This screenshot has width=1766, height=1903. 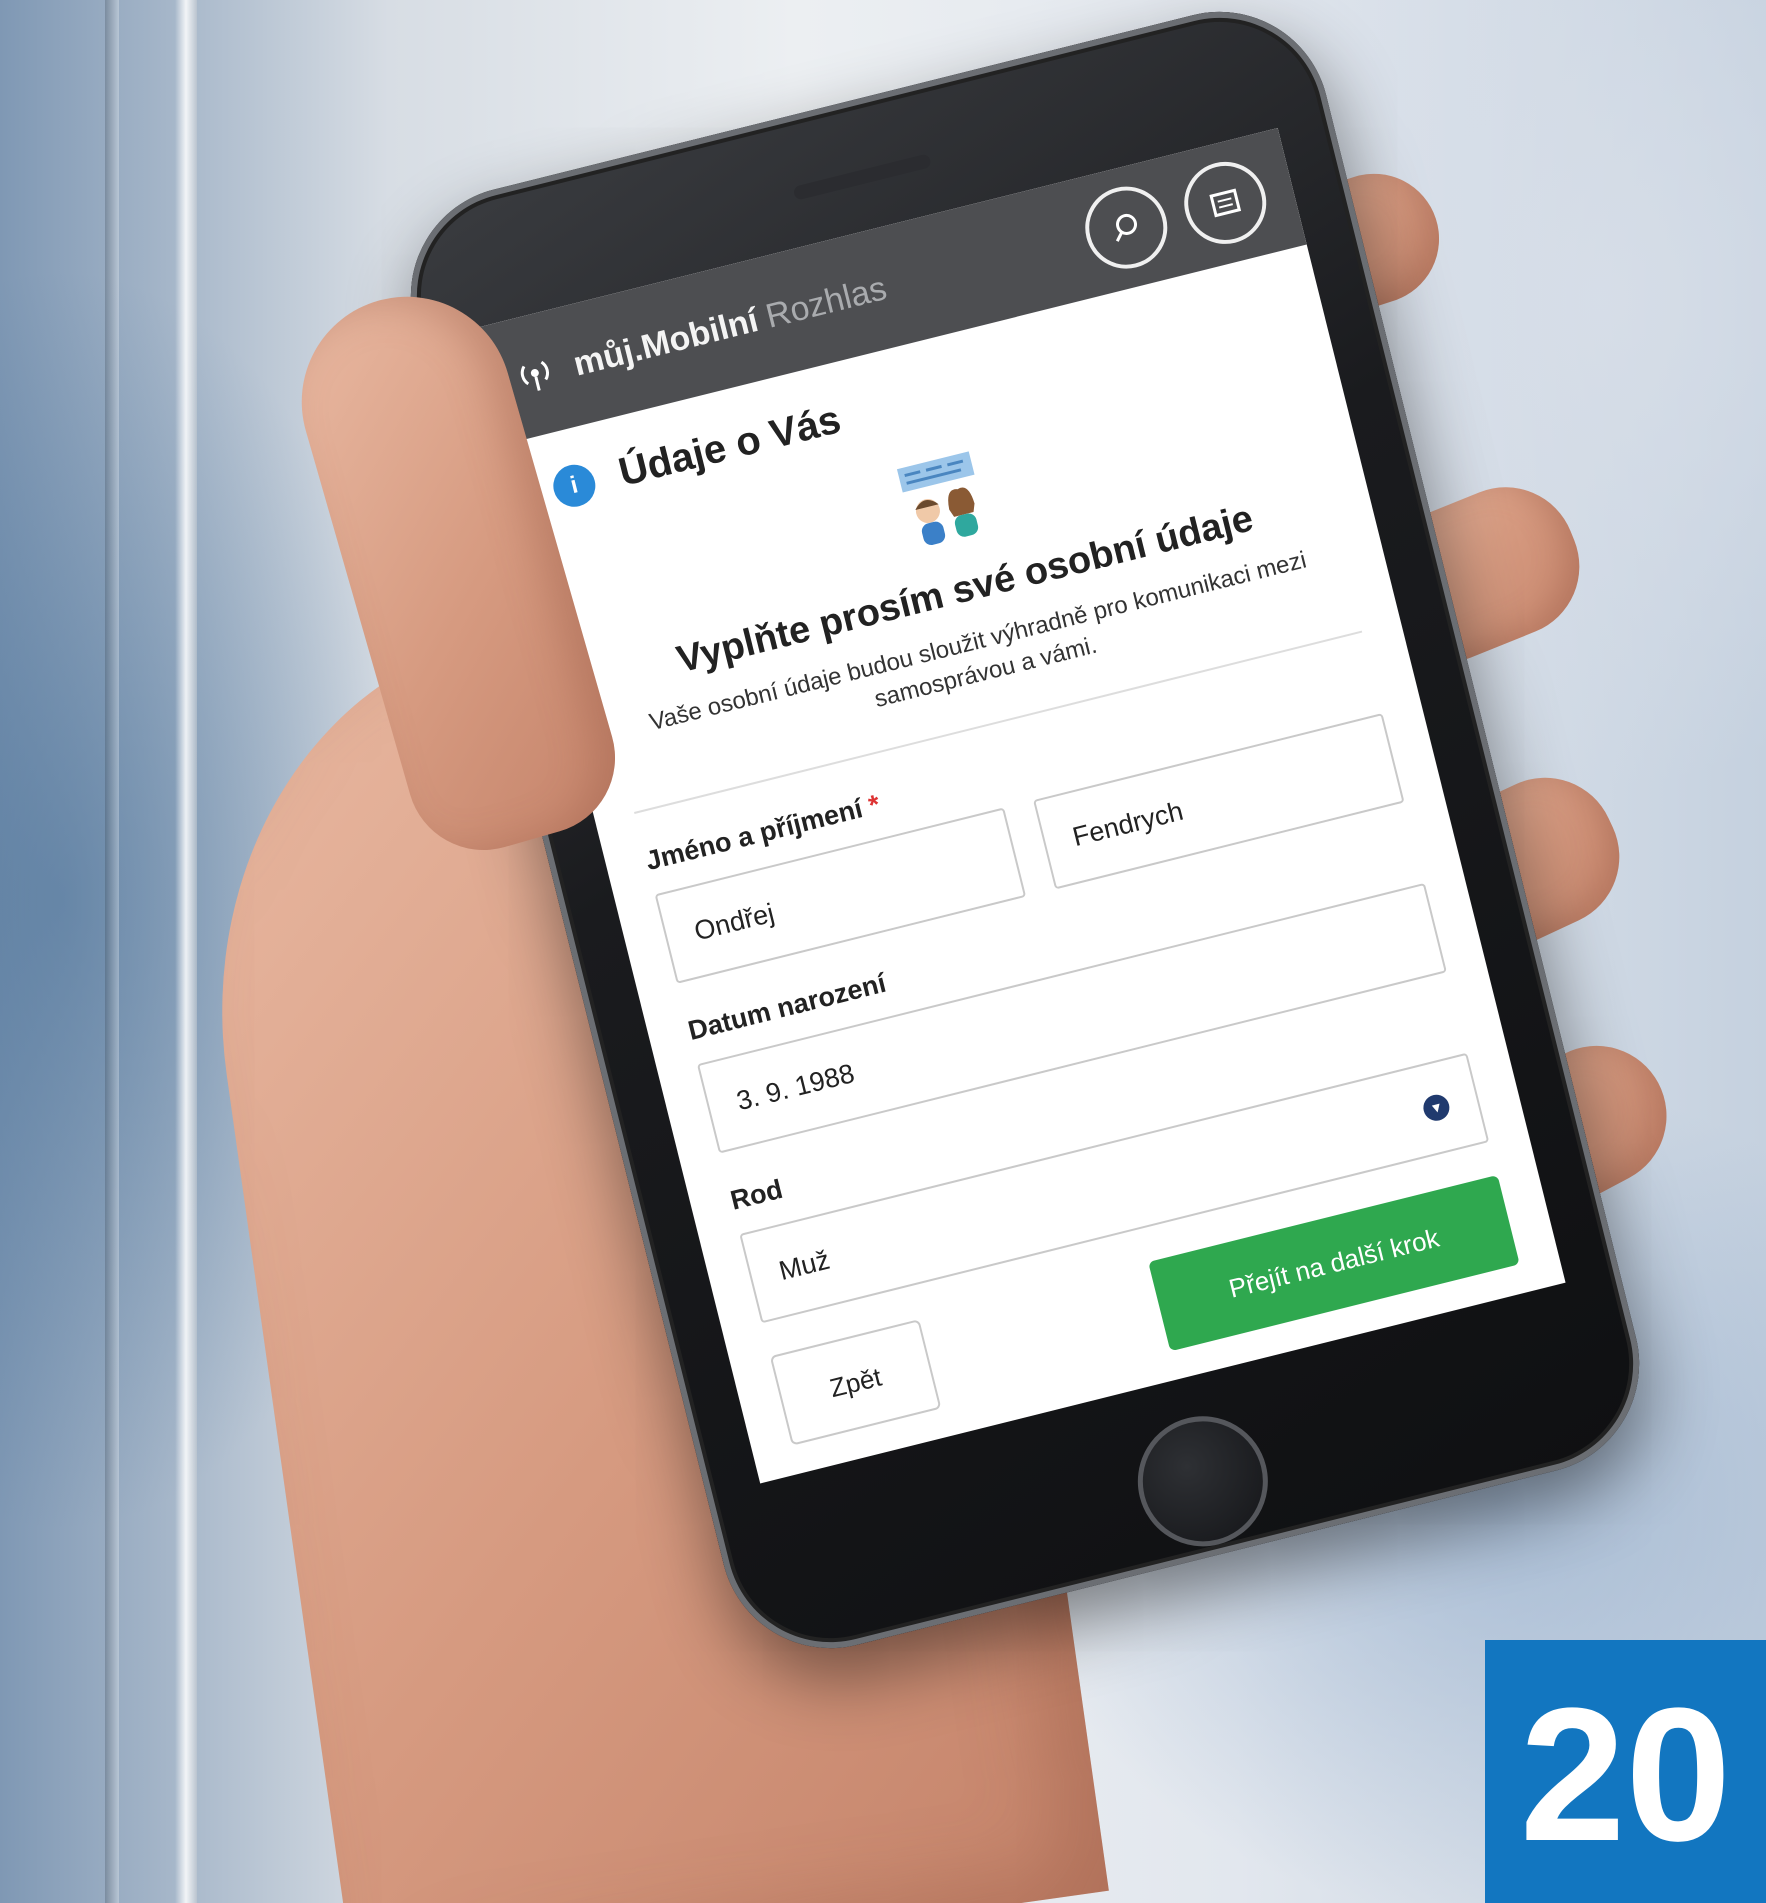 I want to click on brand-bold: můj.Mobilní, so click(x=665, y=342).